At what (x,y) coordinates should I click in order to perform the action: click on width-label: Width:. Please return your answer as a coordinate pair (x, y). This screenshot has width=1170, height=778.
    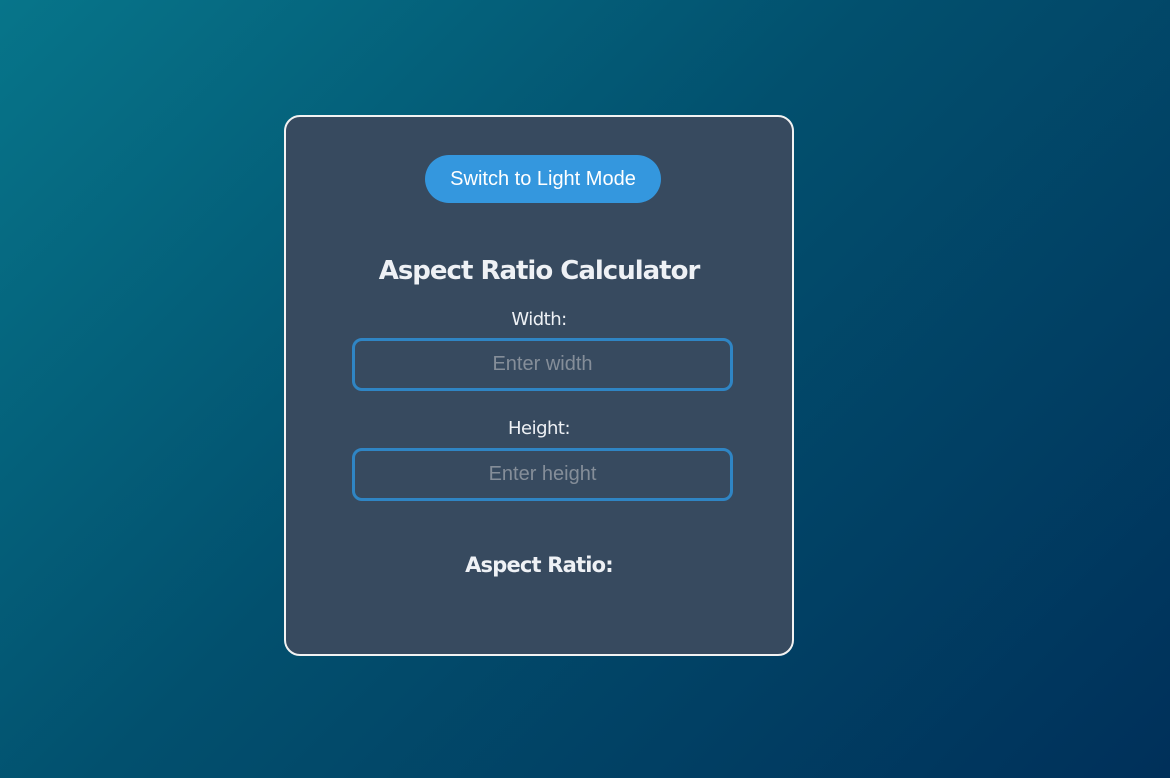
    Looking at the image, I should click on (539, 319).